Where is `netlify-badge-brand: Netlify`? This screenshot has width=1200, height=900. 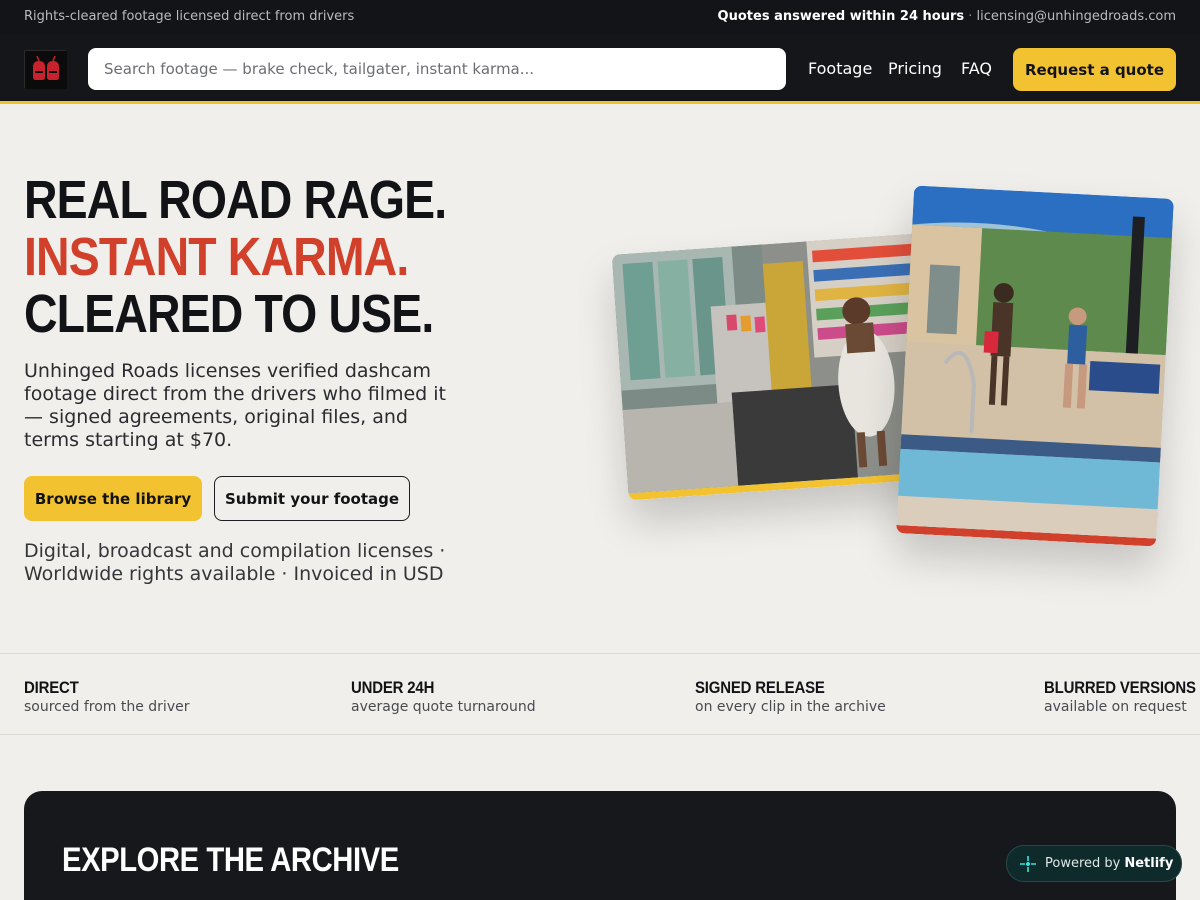
netlify-badge-brand: Netlify is located at coordinates (1149, 863).